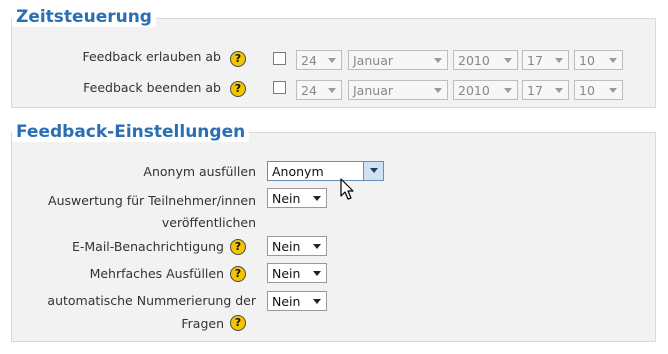  What do you see at coordinates (151, 56) in the screenshot?
I see `allow-from-label: Feedback erlauben ab` at bounding box center [151, 56].